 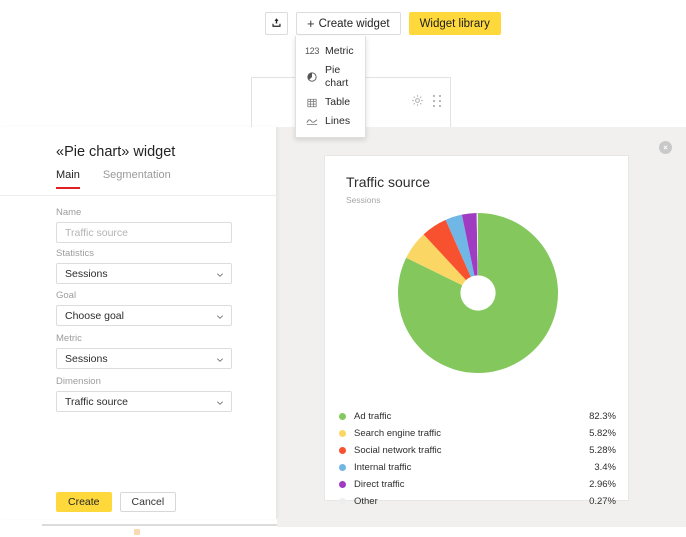 I want to click on legend-item: Other 0.27%, so click(x=477, y=501).